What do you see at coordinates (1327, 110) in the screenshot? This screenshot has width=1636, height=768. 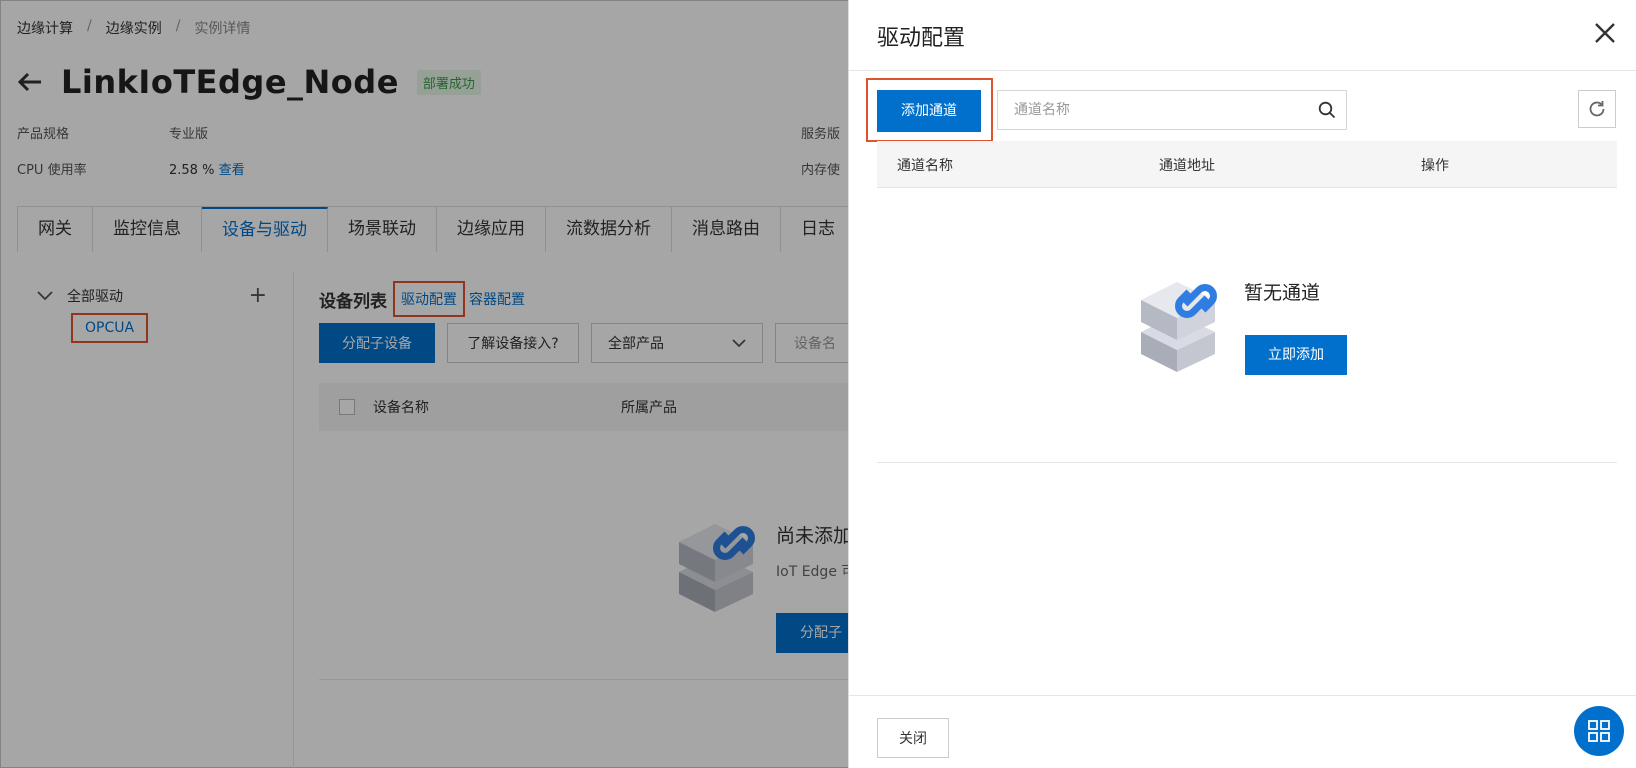 I see `search-icon` at bounding box center [1327, 110].